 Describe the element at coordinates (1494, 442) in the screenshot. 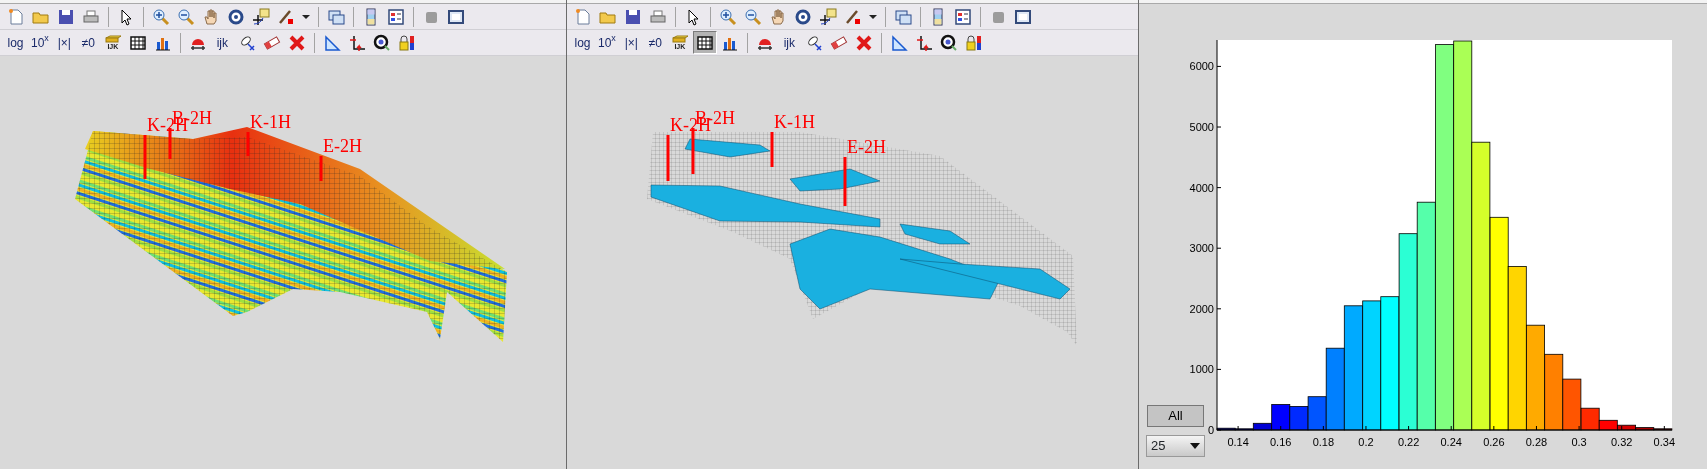

I see `x-tick-label: 0.26` at that location.